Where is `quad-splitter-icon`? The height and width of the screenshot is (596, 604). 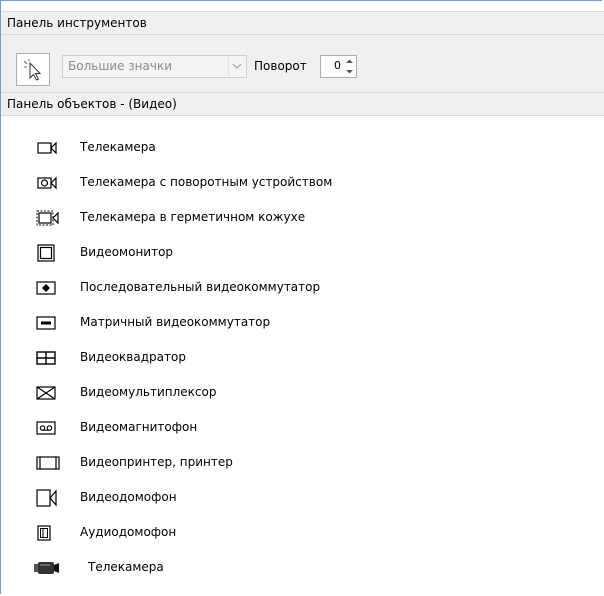
quad-splitter-icon is located at coordinates (46, 358).